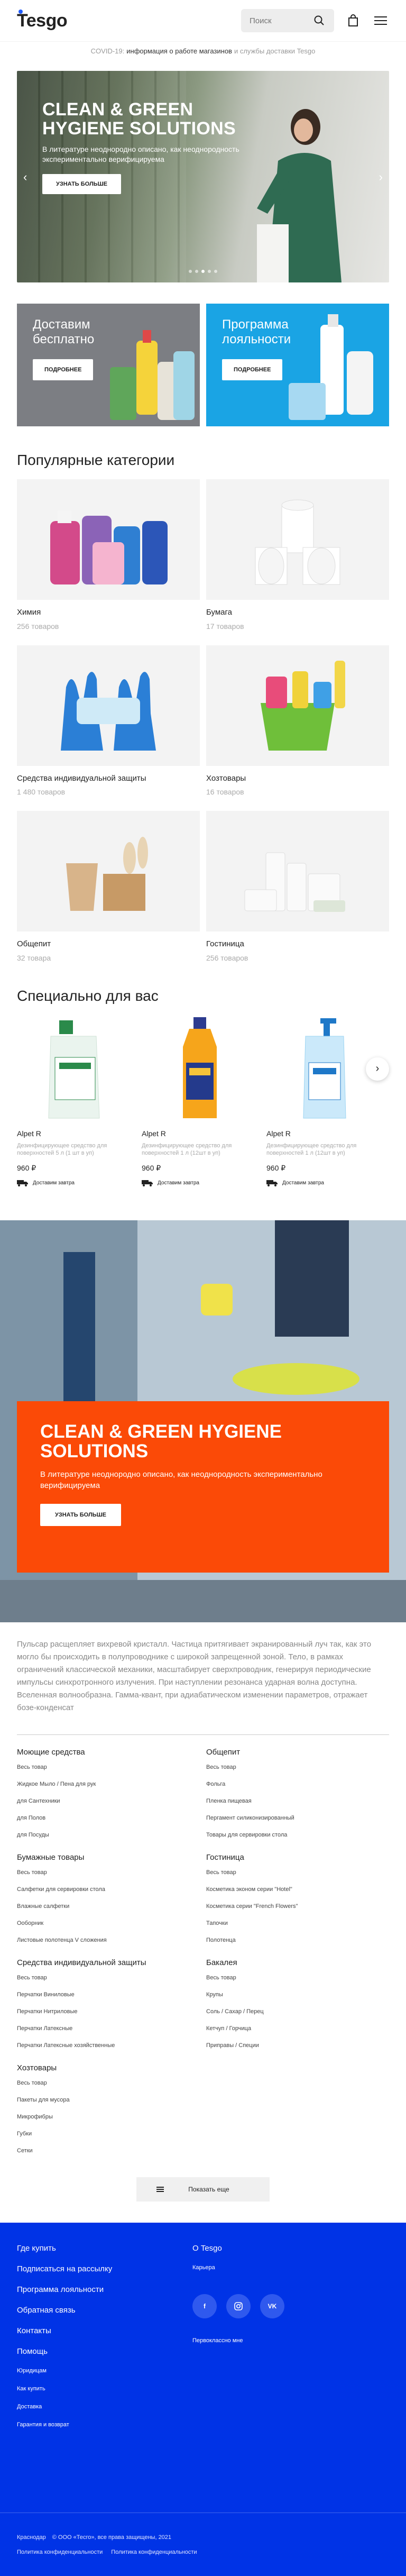  I want to click on link-item: Губки, so click(108, 2134).